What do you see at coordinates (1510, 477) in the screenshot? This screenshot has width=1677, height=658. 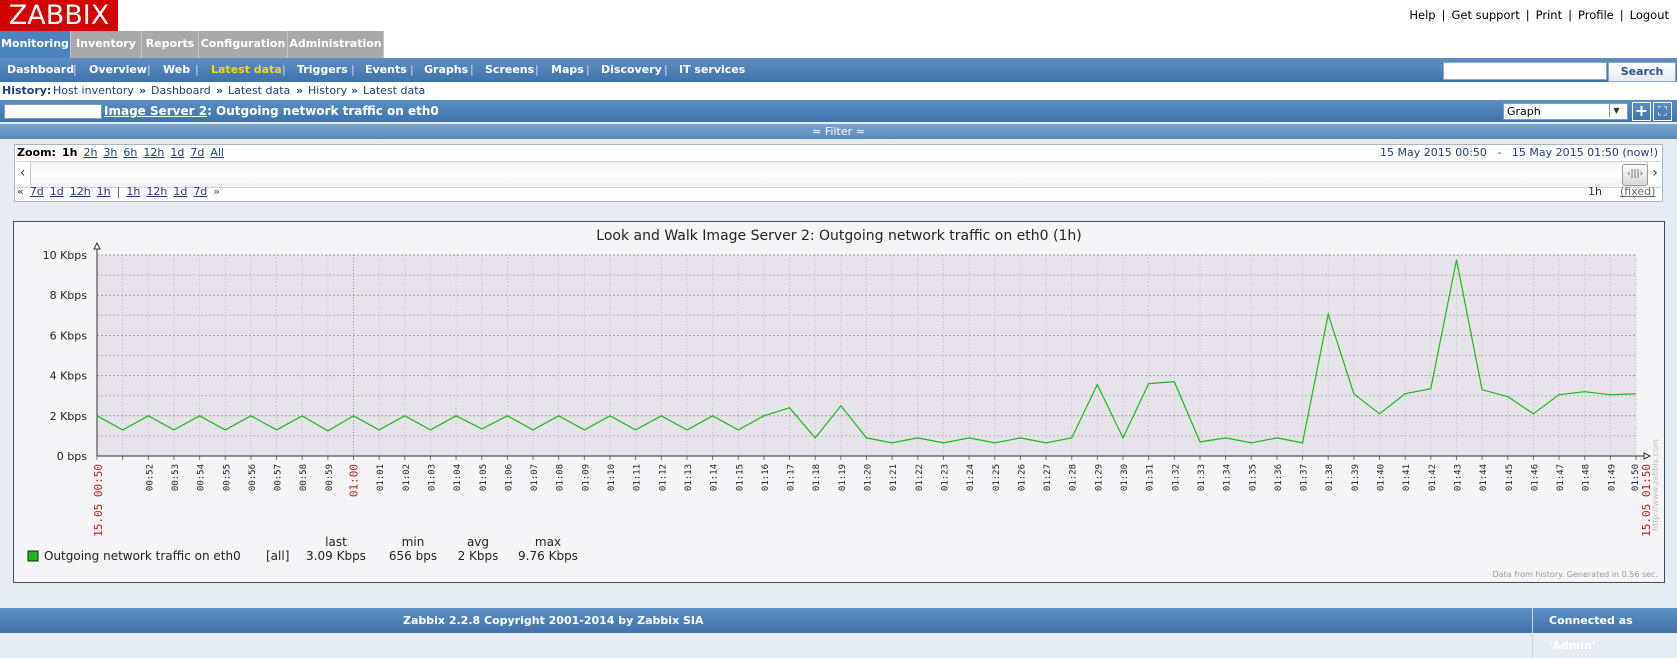 I see `x-tick-label: 01:45` at bounding box center [1510, 477].